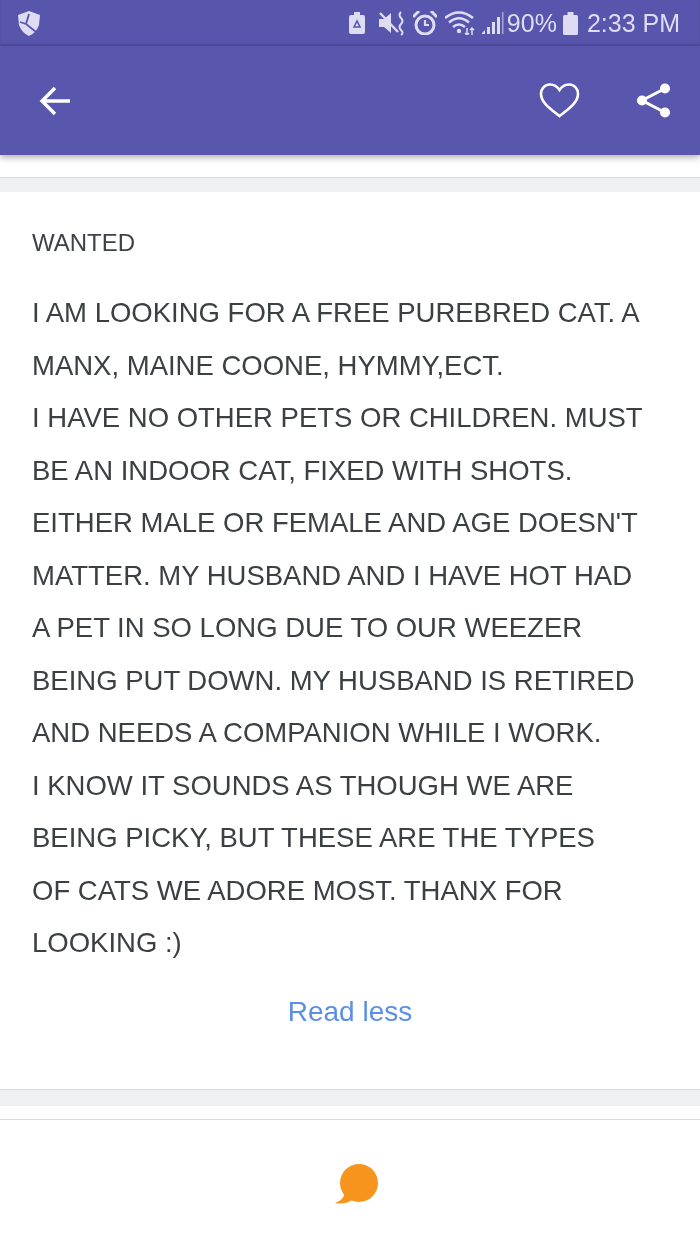 Image resolution: width=700 pixels, height=1244 pixels. What do you see at coordinates (492, 23) in the screenshot?
I see `signal-icon` at bounding box center [492, 23].